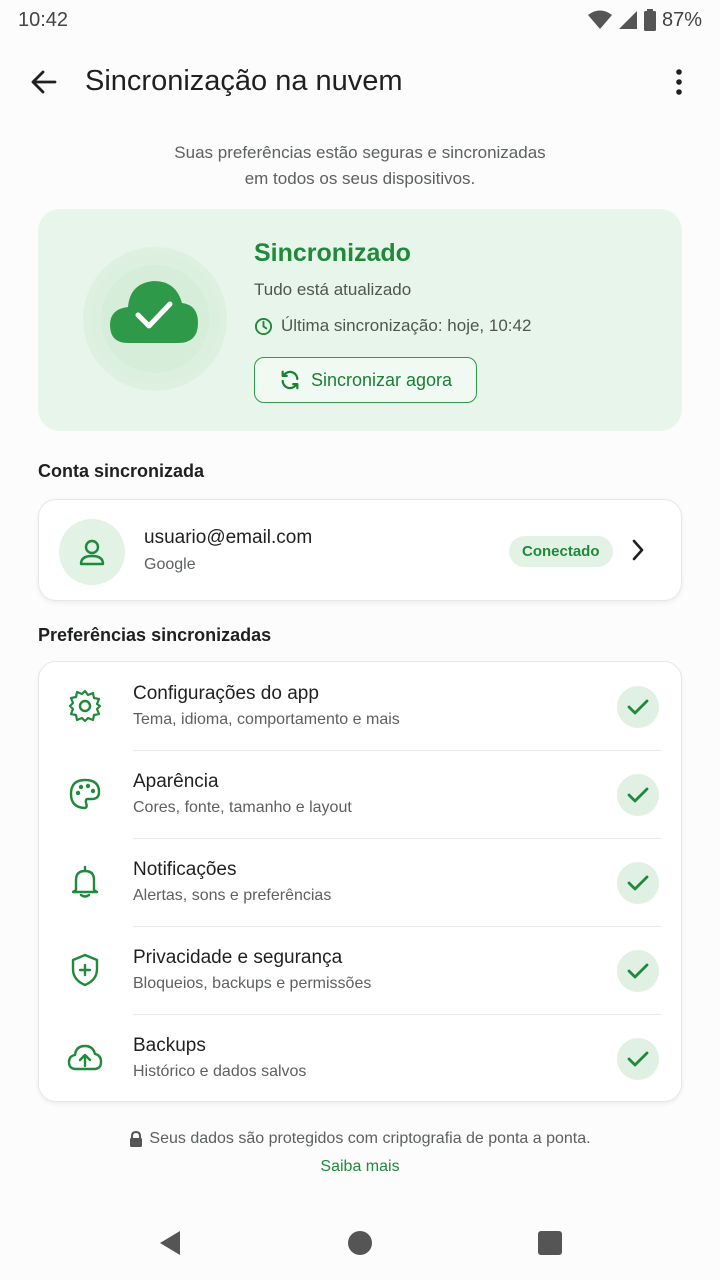 This screenshot has width=720, height=1280. I want to click on cloud-upload-icon, so click(85, 1058).